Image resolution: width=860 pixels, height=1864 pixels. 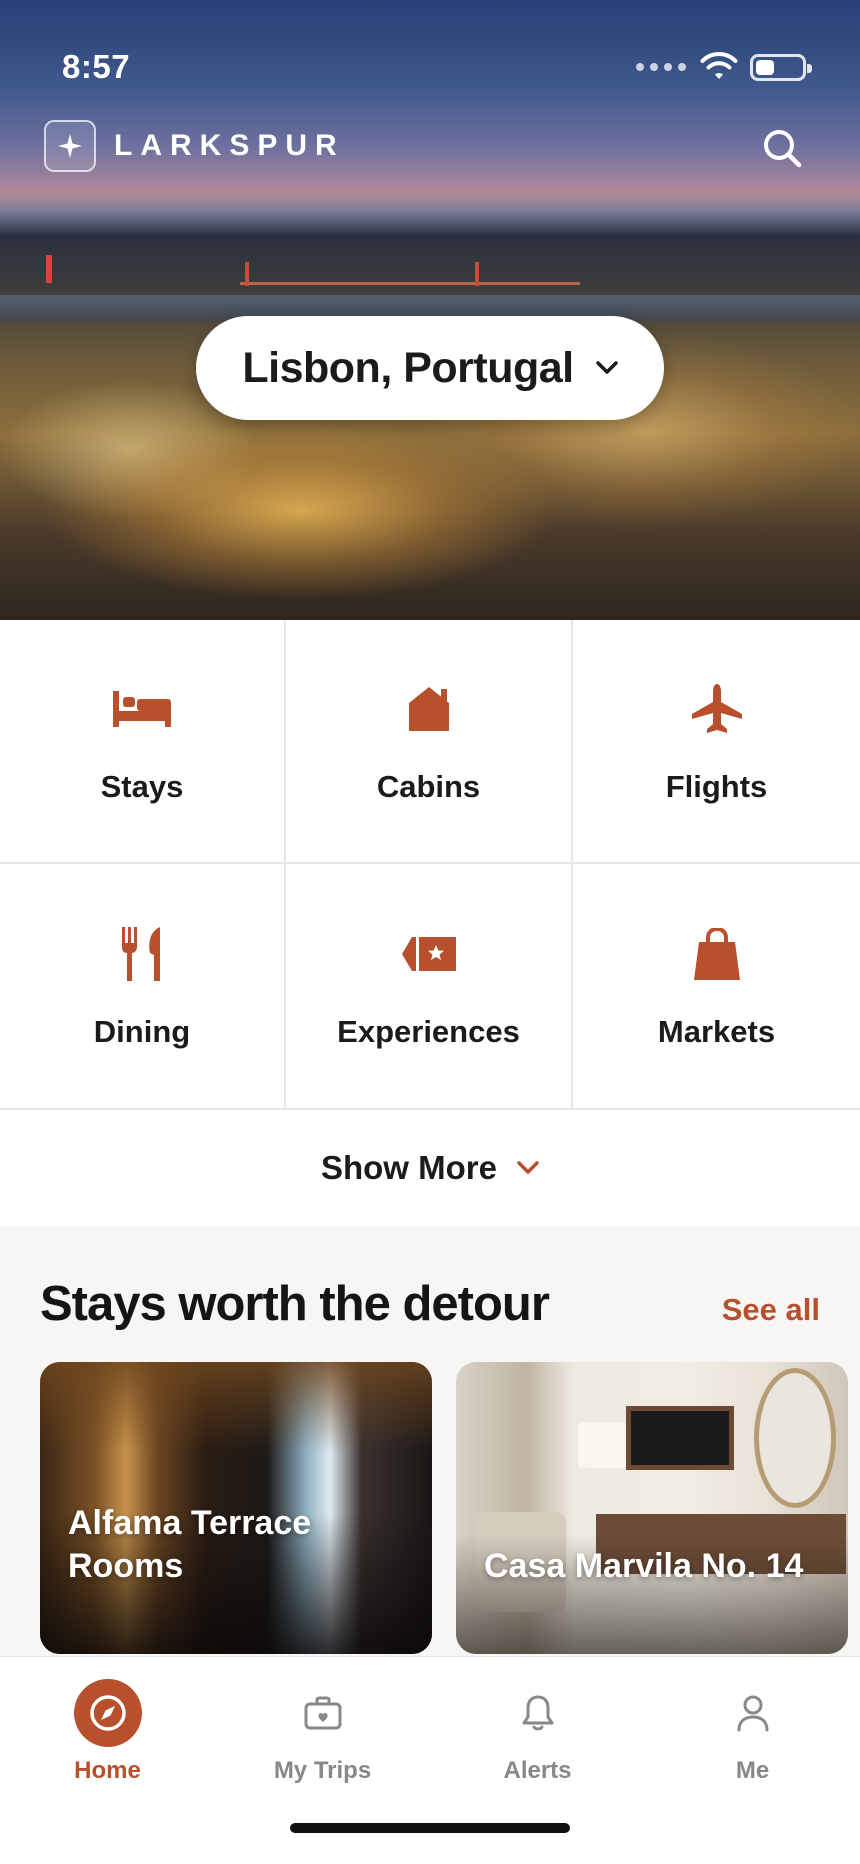 What do you see at coordinates (49, 269) in the screenshot?
I see `monument-tower` at bounding box center [49, 269].